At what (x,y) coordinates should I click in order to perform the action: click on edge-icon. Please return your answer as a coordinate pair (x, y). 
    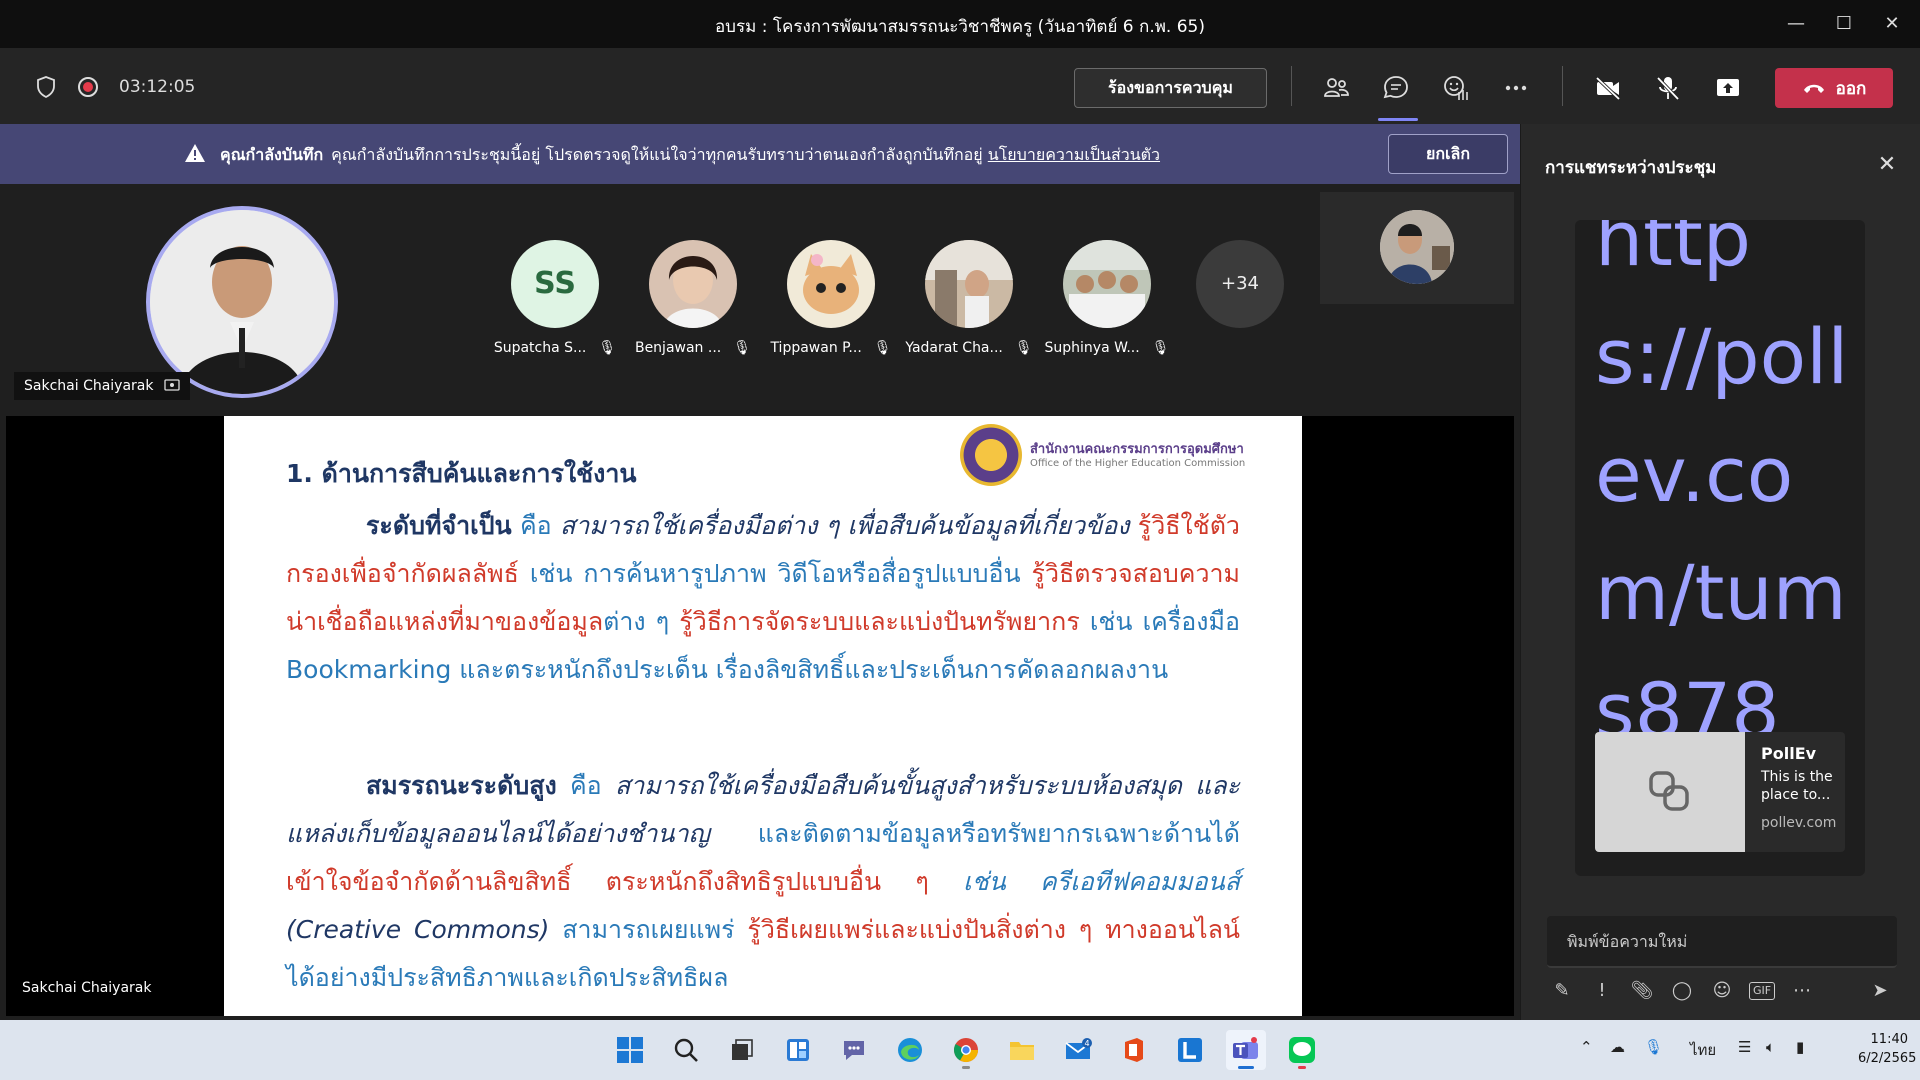
    Looking at the image, I should click on (910, 1050).